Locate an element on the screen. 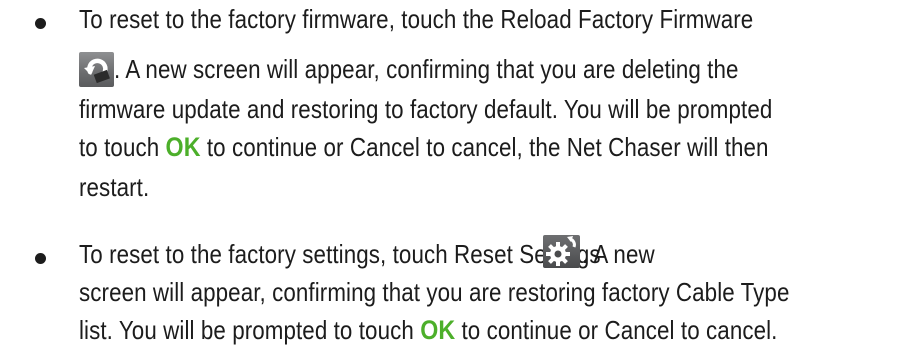 The width and height of the screenshot is (904, 345). reload-factory-firmware-icon is located at coordinates (96, 69).